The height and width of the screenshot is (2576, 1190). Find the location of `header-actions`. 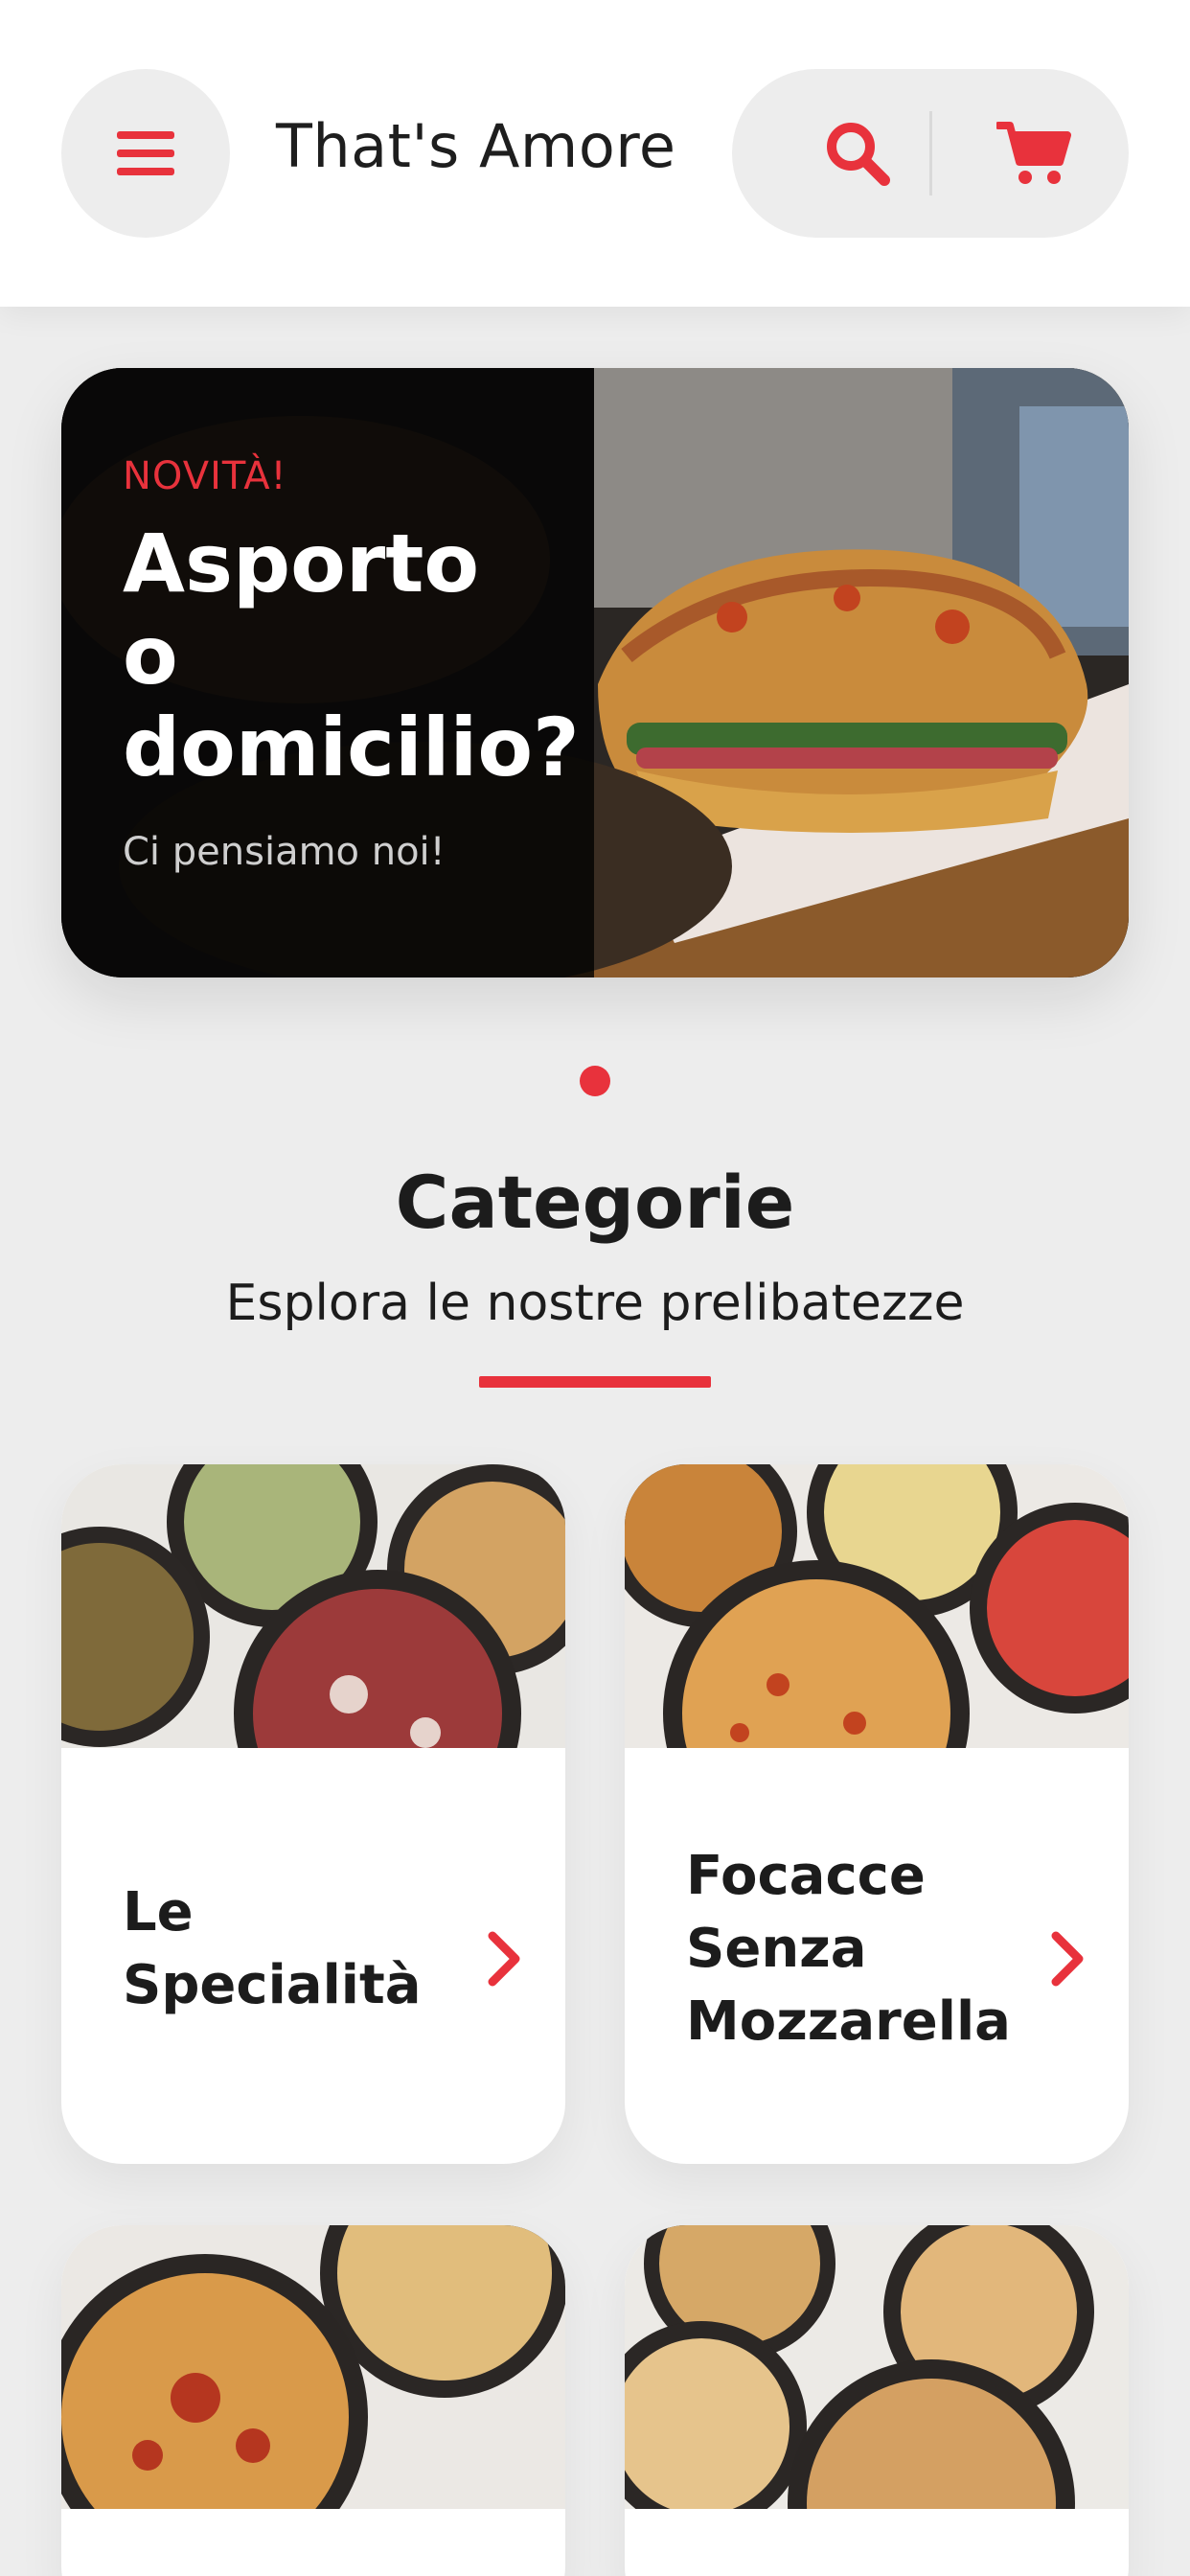

header-actions is located at coordinates (931, 153).